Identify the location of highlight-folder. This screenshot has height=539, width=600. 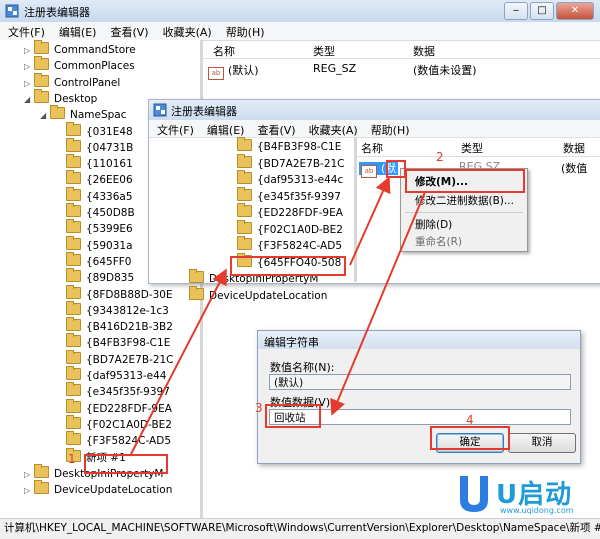
(288, 266).